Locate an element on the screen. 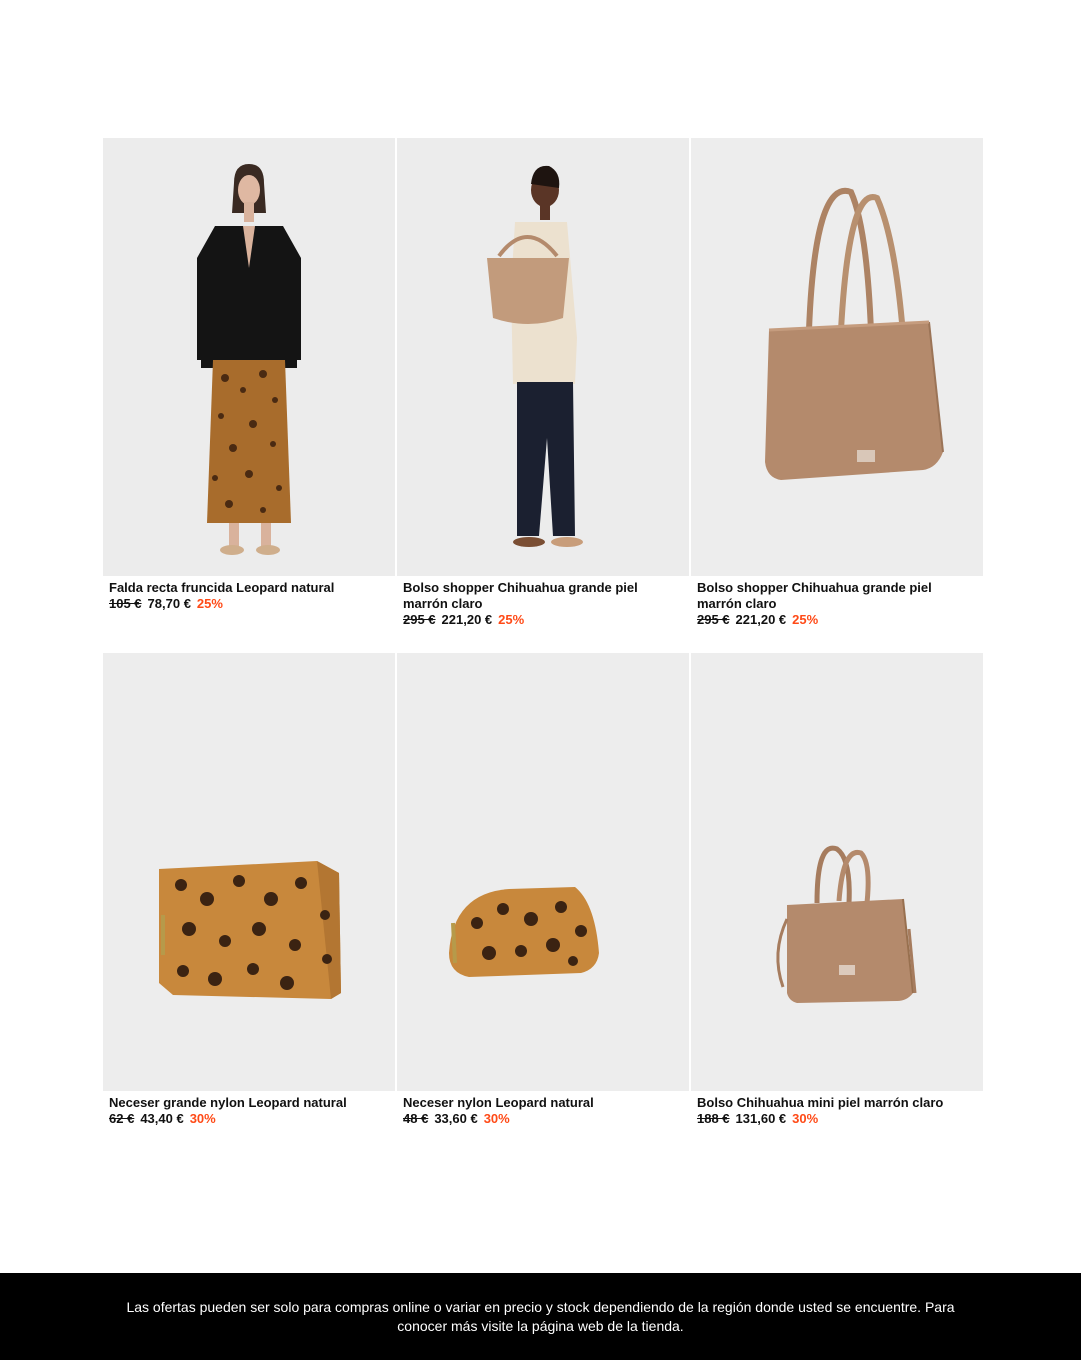 The image size is (1081, 1360). leopard-toiletry-bag-image is located at coordinates (543, 872).